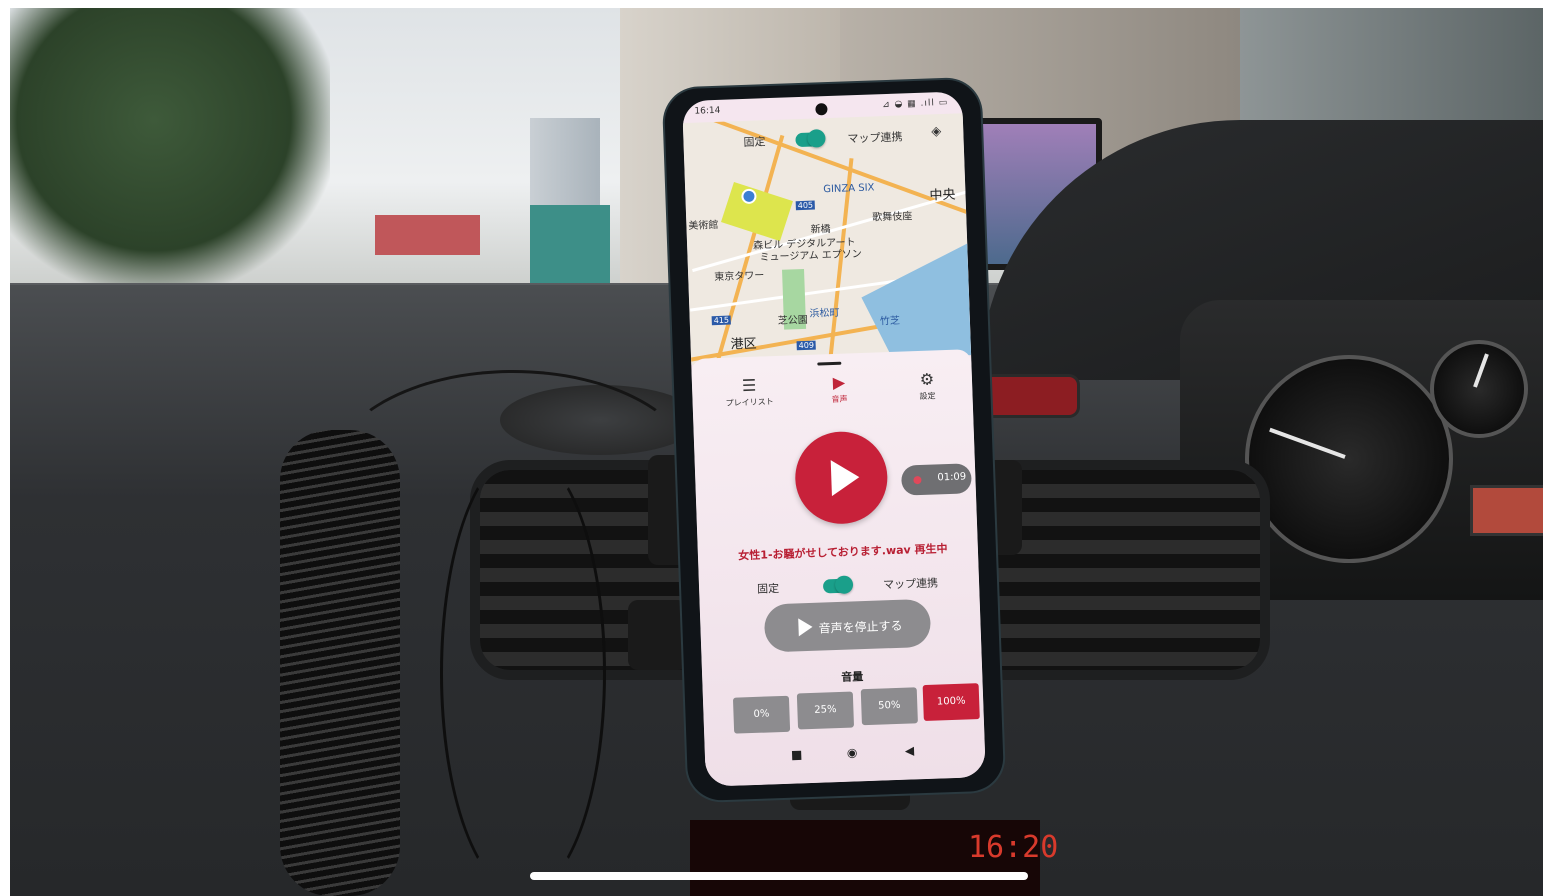  Describe the element at coordinates (761, 714) in the screenshot. I see `volume-0-button: 0%` at that location.